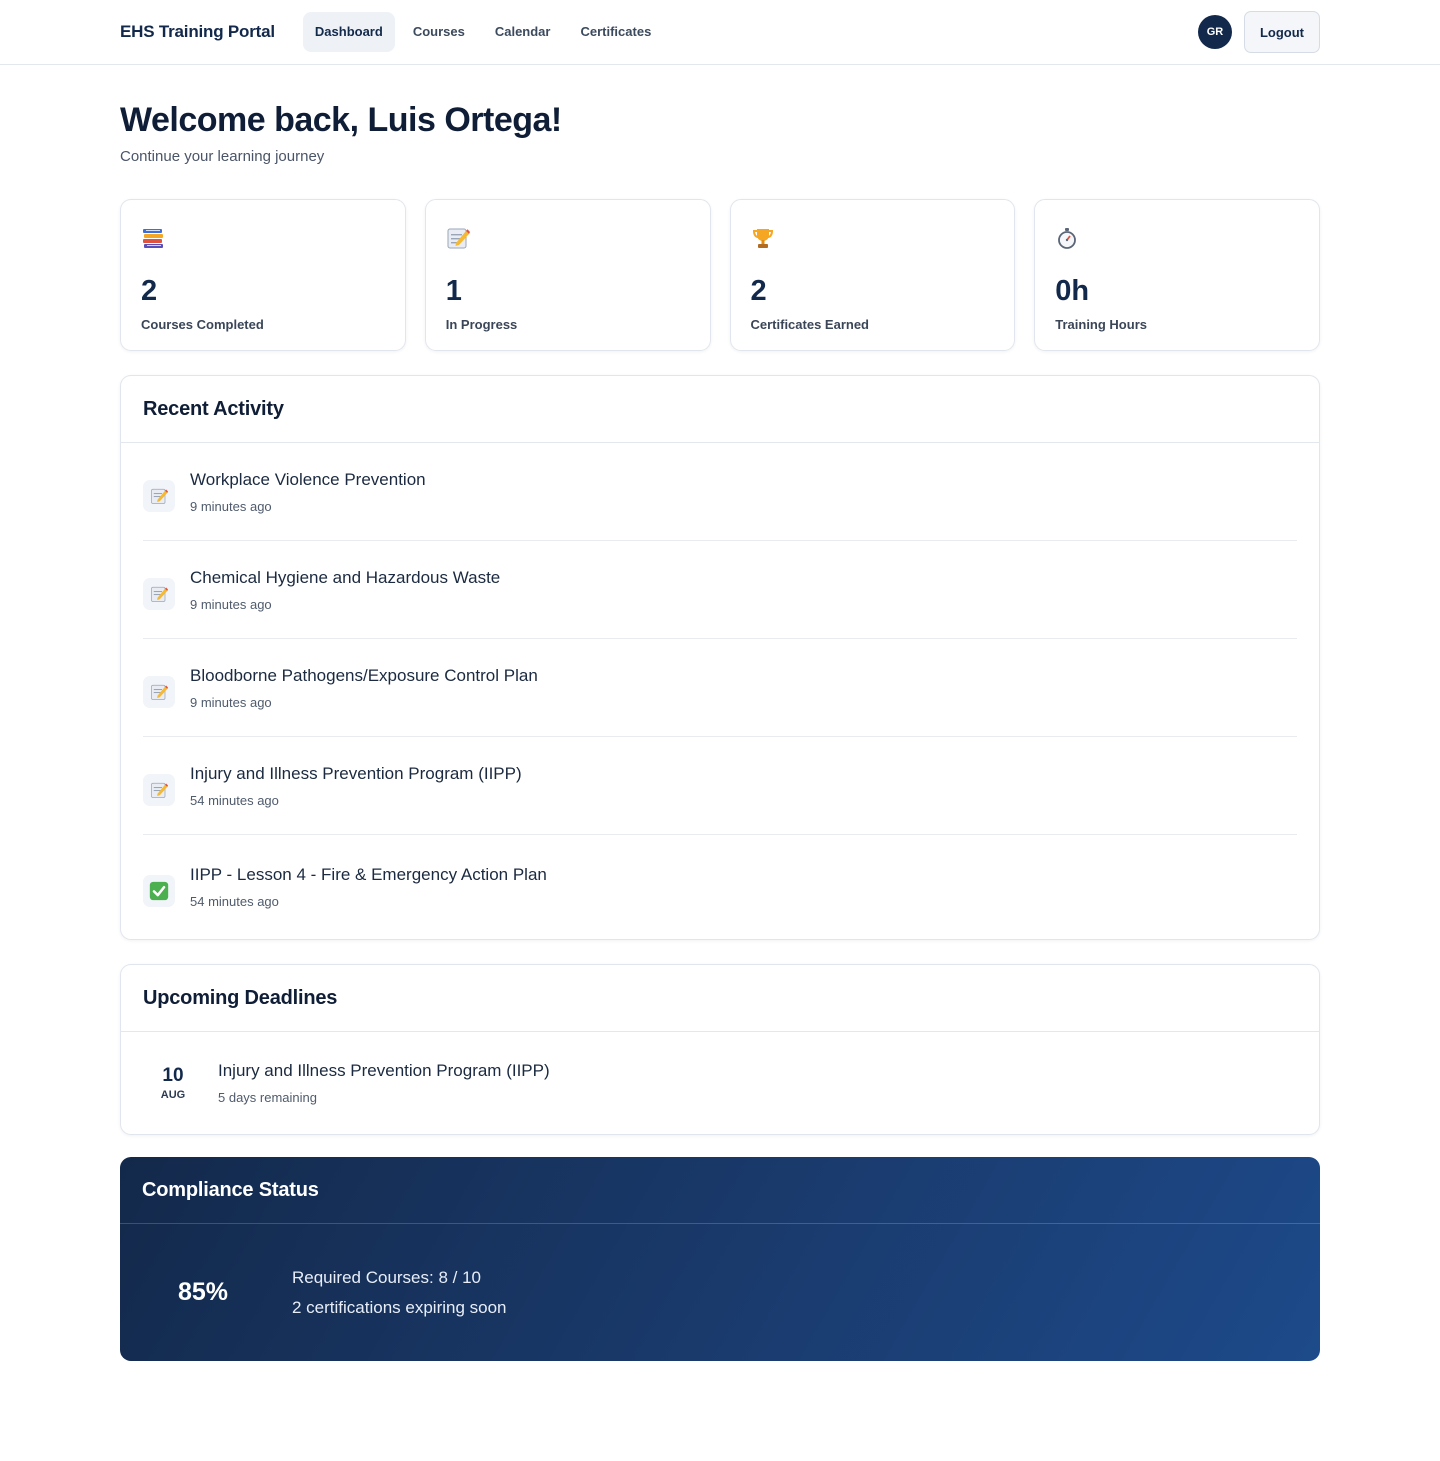 The width and height of the screenshot is (1440, 1461). I want to click on stat-card-courses-completed: 2 Courses Completed, so click(263, 275).